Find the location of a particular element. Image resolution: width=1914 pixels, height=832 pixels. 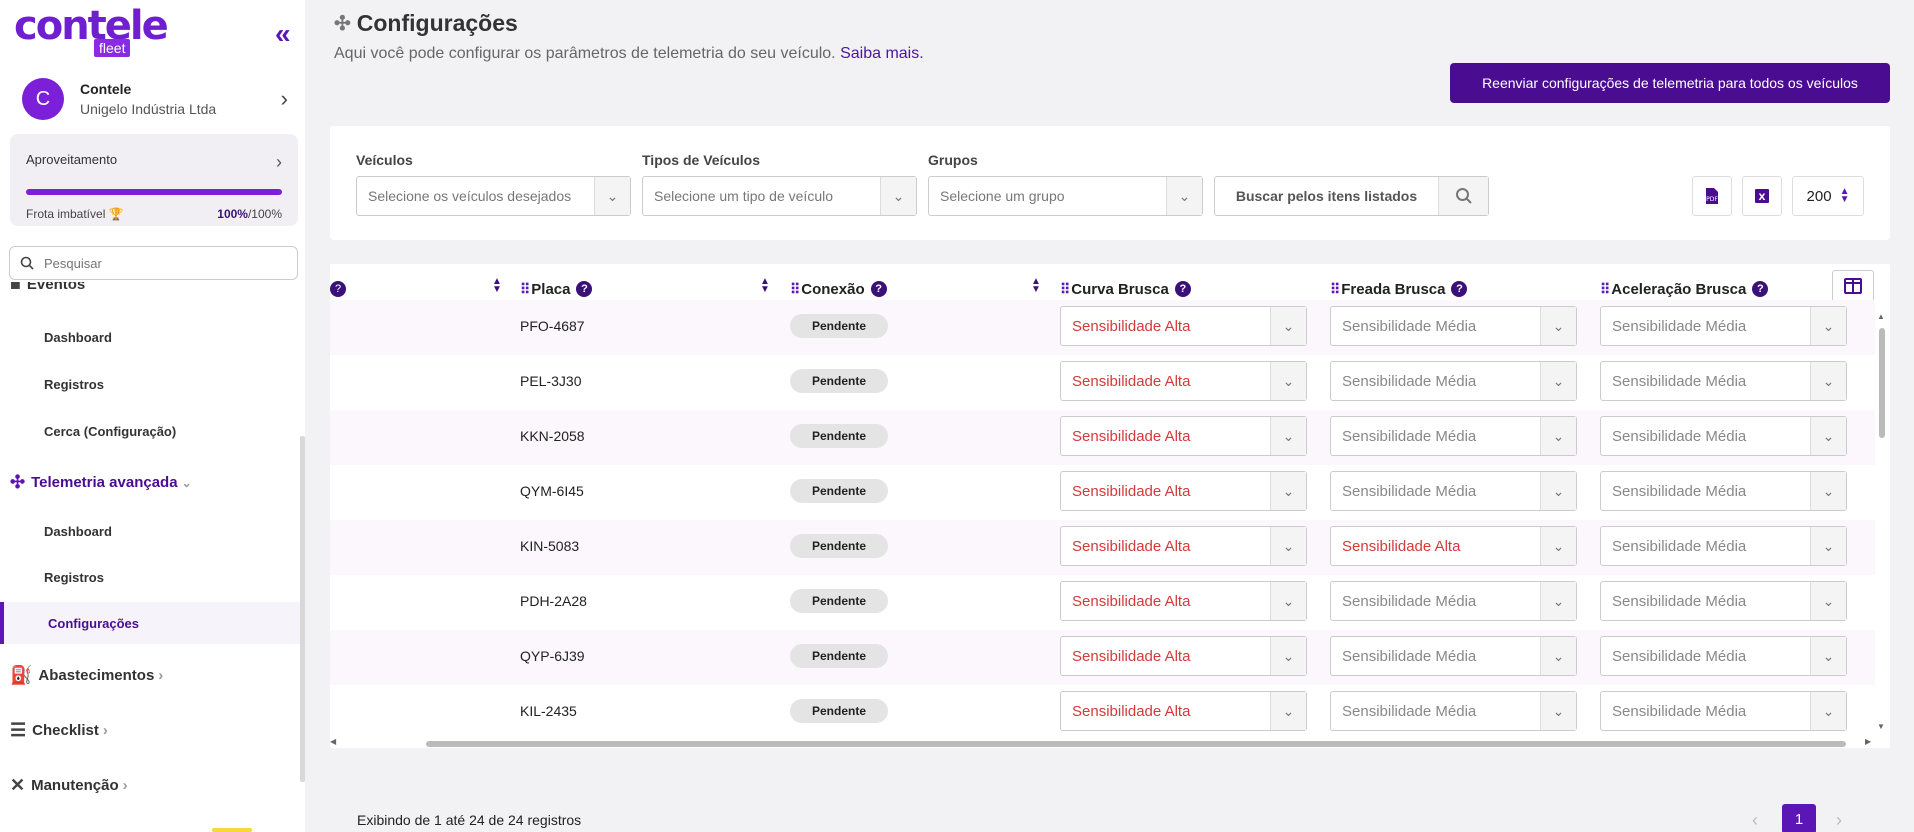

column-header-aceleracao-brusca: ⠿ Aceleração Brusca ? is located at coordinates (1684, 289).